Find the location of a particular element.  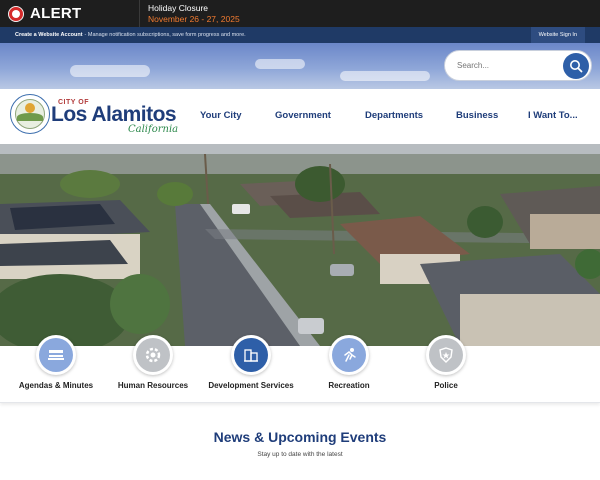

search-button is located at coordinates (576, 66).